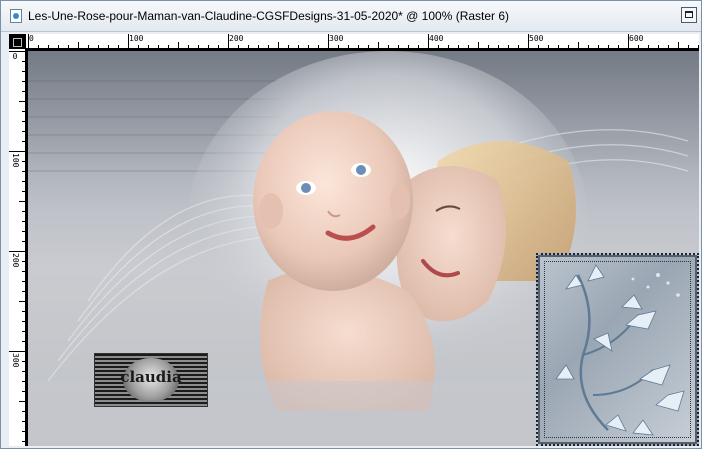 The height and width of the screenshot is (449, 702). I want to click on ruler-corner-icon, so click(17, 41).